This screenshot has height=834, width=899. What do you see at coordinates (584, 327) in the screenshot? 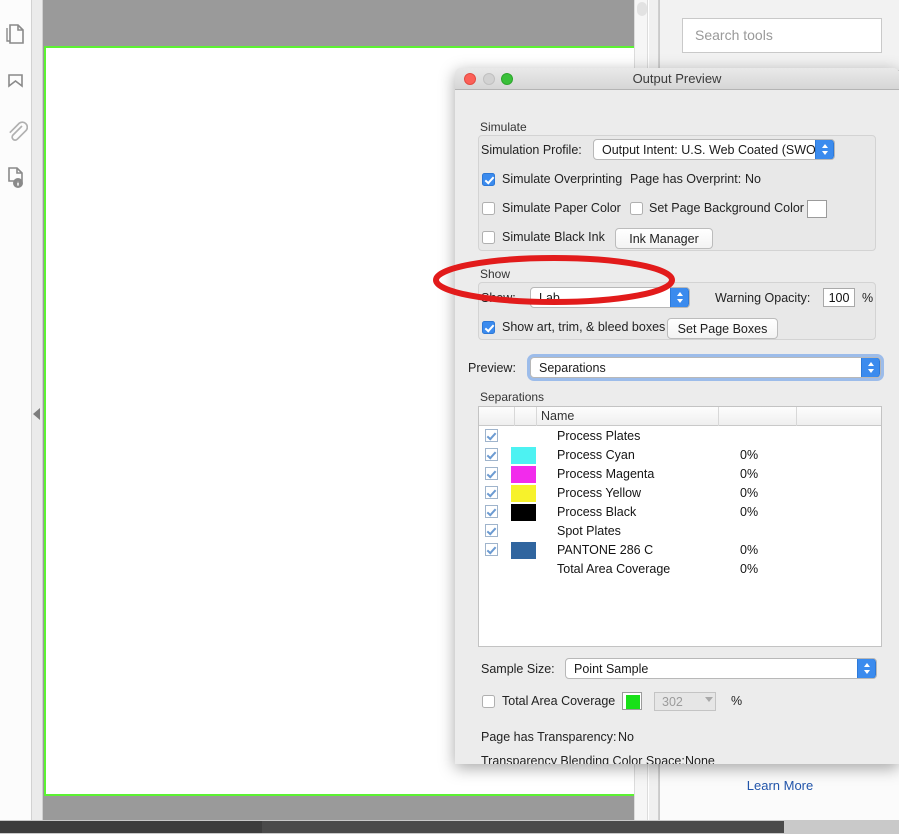
I see `show-boxes-label: Show art, trim, & bleed boxes` at bounding box center [584, 327].